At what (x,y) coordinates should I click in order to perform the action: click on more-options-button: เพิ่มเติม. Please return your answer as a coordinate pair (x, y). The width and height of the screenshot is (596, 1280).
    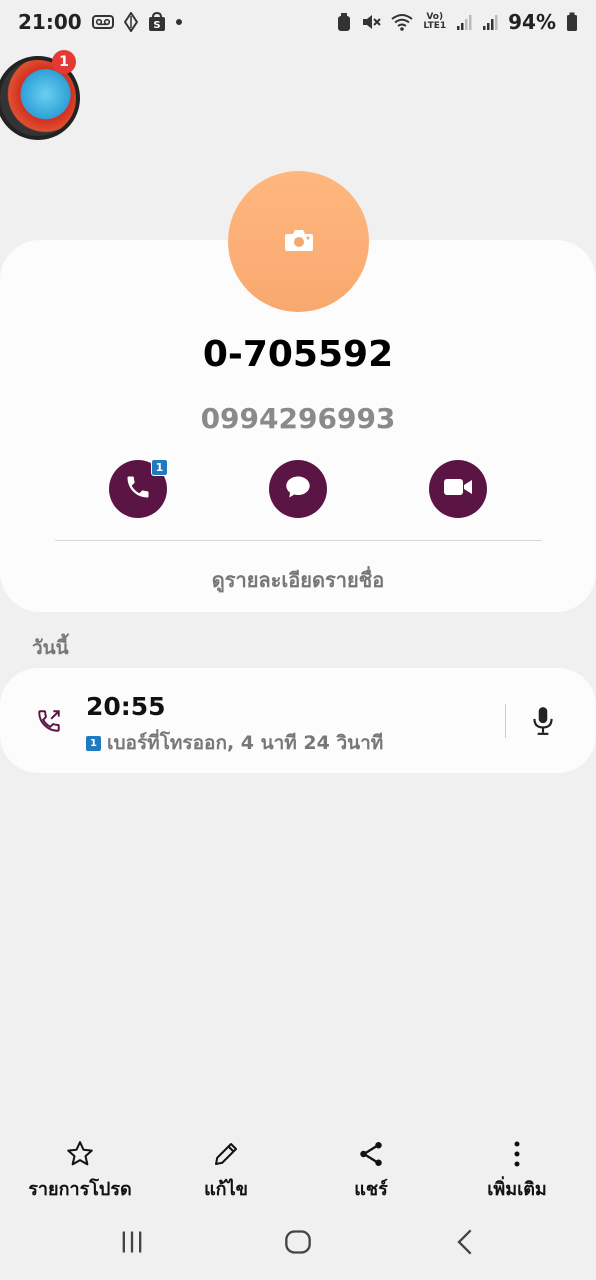
    Looking at the image, I should click on (517, 1170).